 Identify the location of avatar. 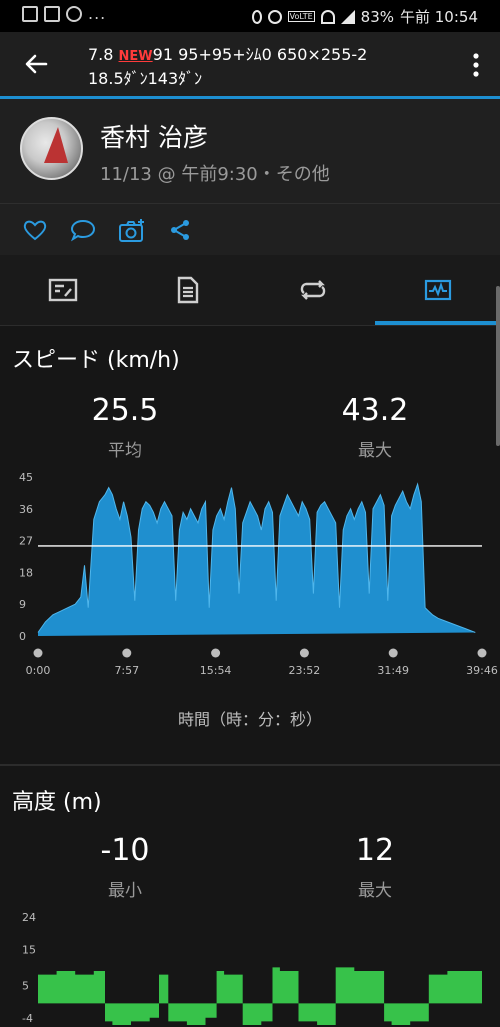
(51, 148).